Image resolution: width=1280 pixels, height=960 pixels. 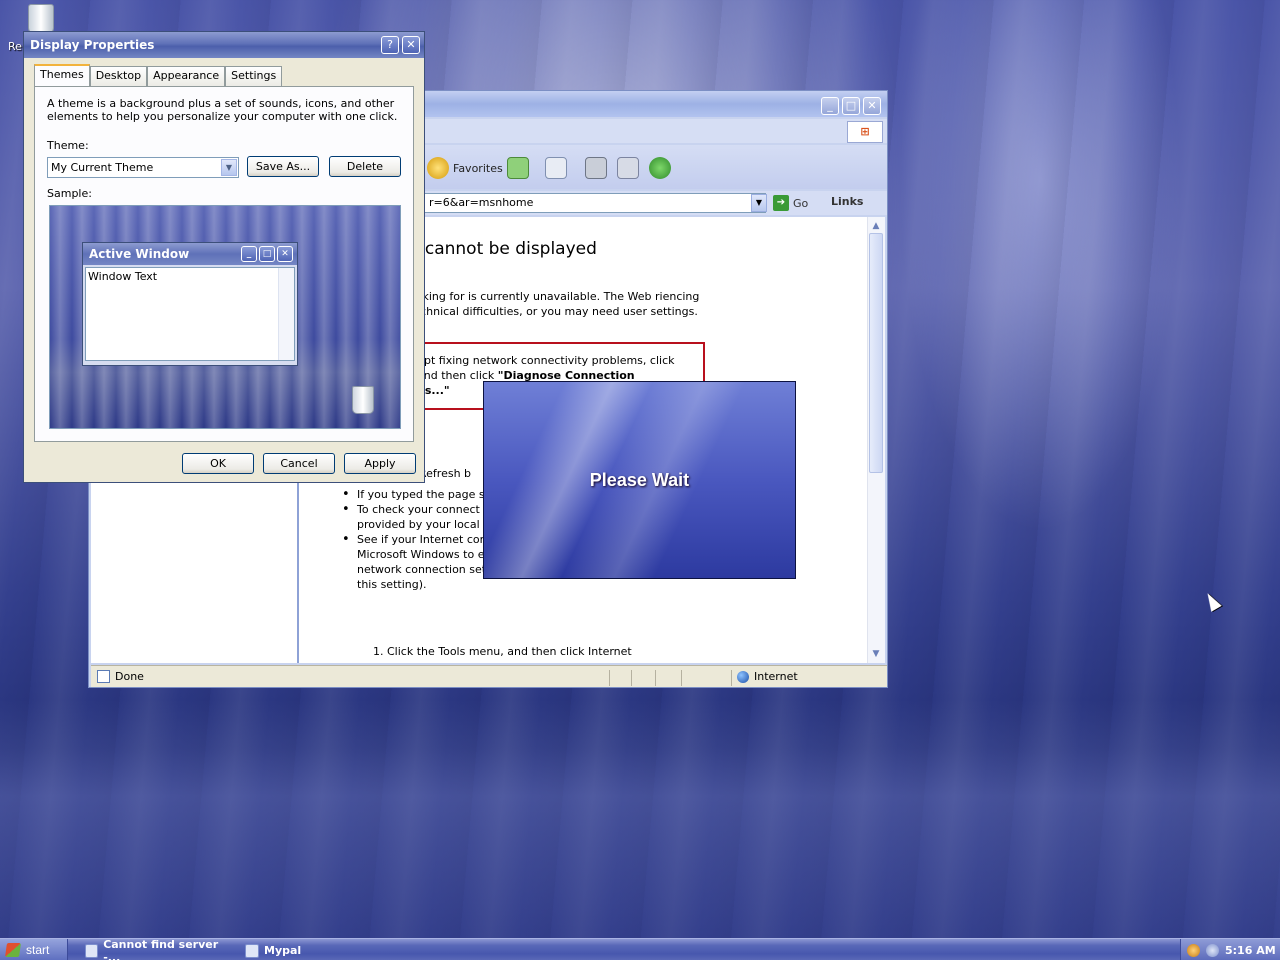 What do you see at coordinates (776, 676) in the screenshot?
I see `zone-text: Internet` at bounding box center [776, 676].